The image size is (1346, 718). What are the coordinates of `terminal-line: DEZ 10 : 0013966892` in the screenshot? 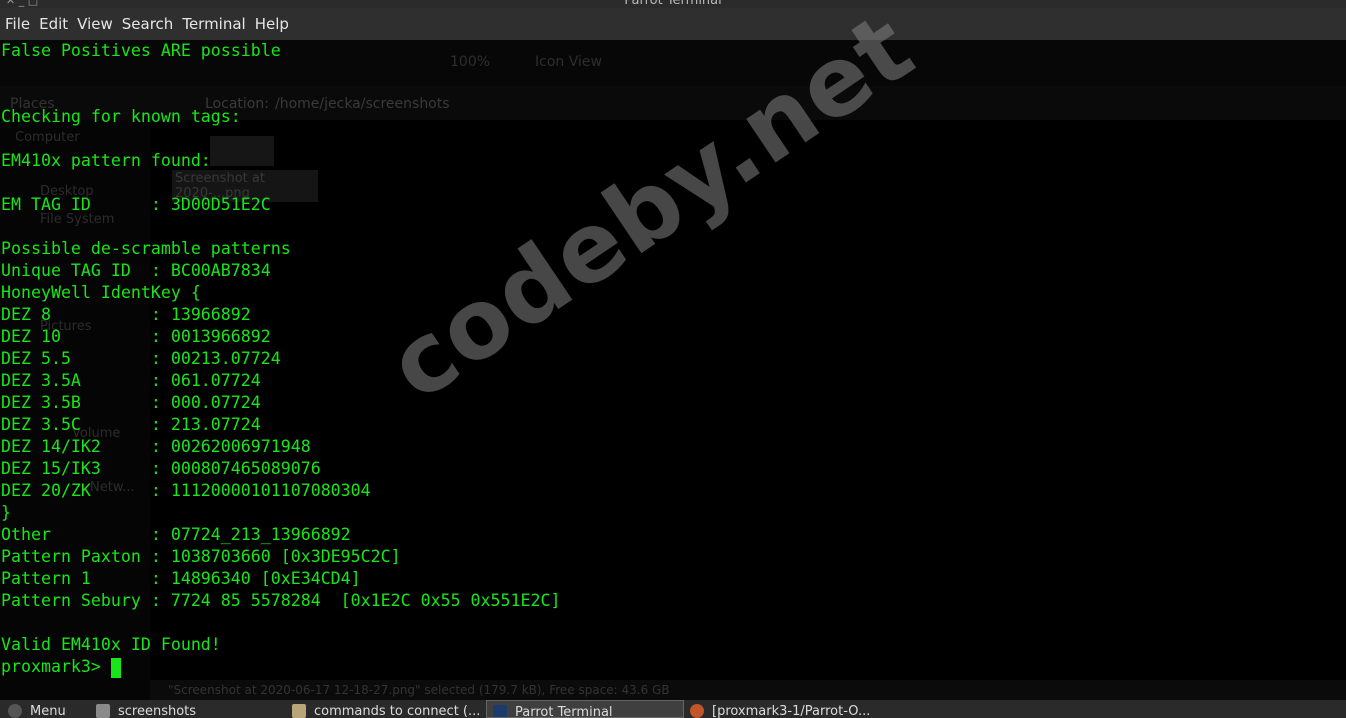 It's located at (136, 336).